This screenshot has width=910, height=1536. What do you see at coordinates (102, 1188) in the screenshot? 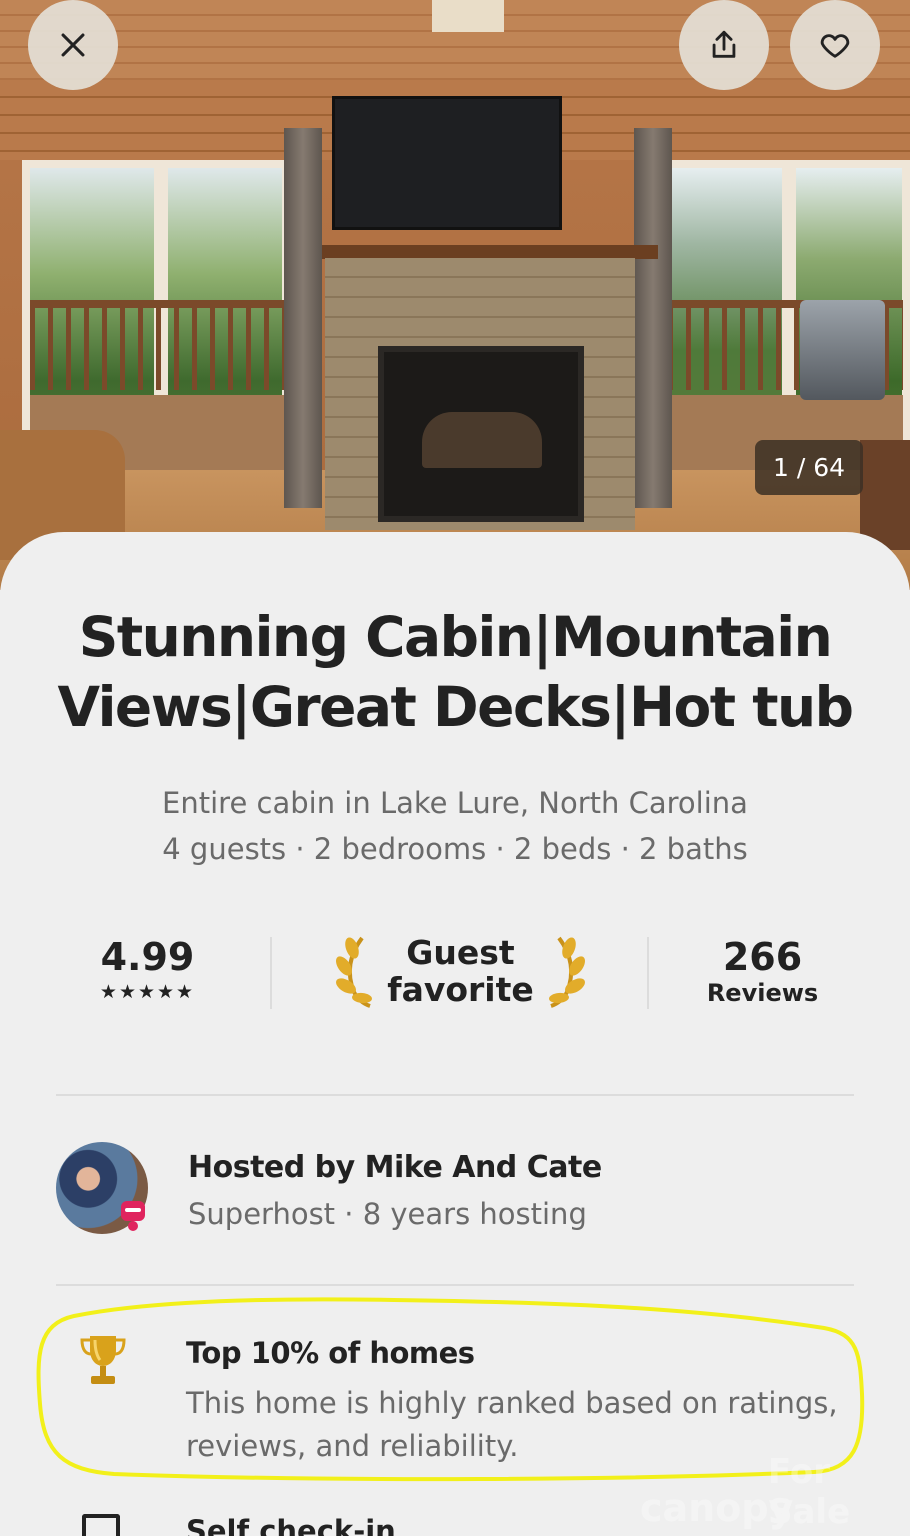
I see `host-avatar` at bounding box center [102, 1188].